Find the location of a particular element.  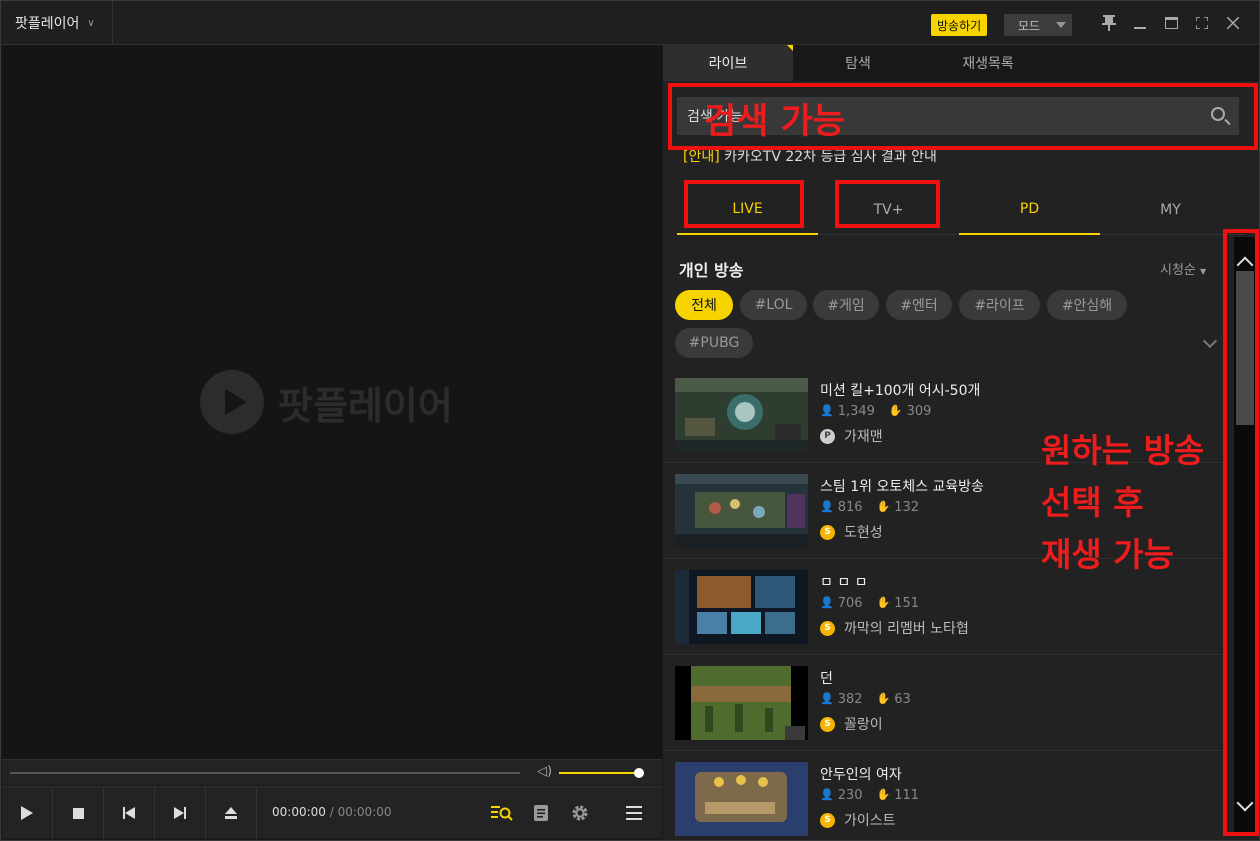

time-display: 00:00:00 / 00:00:00 is located at coordinates (332, 812).